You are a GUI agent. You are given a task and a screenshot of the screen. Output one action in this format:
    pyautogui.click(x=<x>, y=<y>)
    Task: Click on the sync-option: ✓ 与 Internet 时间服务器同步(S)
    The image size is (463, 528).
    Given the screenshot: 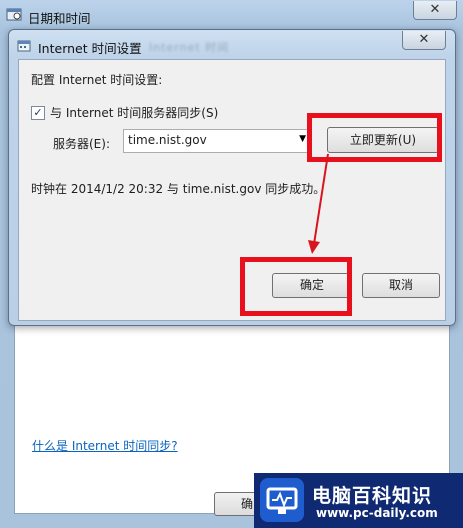 What is the action you would take?
    pyautogui.click(x=124, y=112)
    